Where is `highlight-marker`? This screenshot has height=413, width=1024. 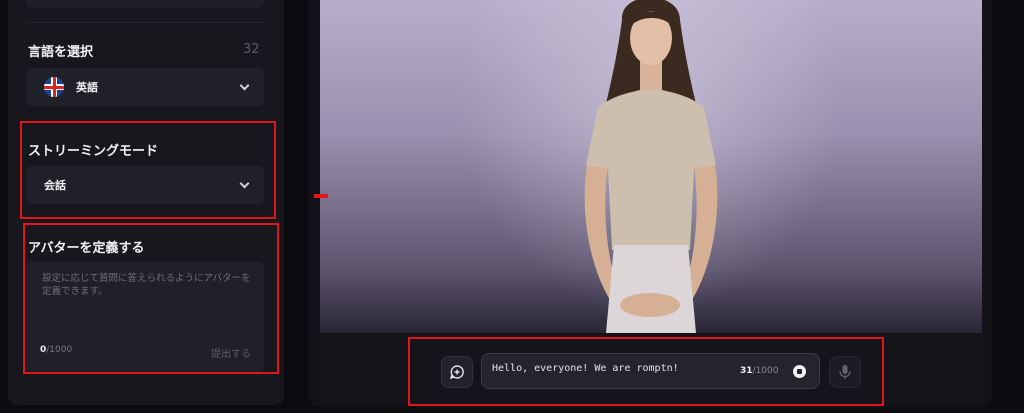 highlight-marker is located at coordinates (321, 196).